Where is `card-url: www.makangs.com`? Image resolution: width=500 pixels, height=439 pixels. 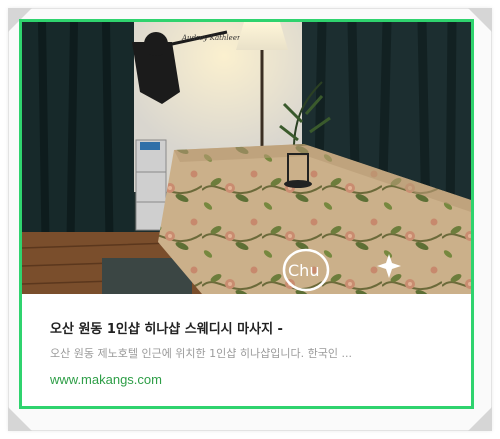 card-url: www.makangs.com is located at coordinates (106, 379).